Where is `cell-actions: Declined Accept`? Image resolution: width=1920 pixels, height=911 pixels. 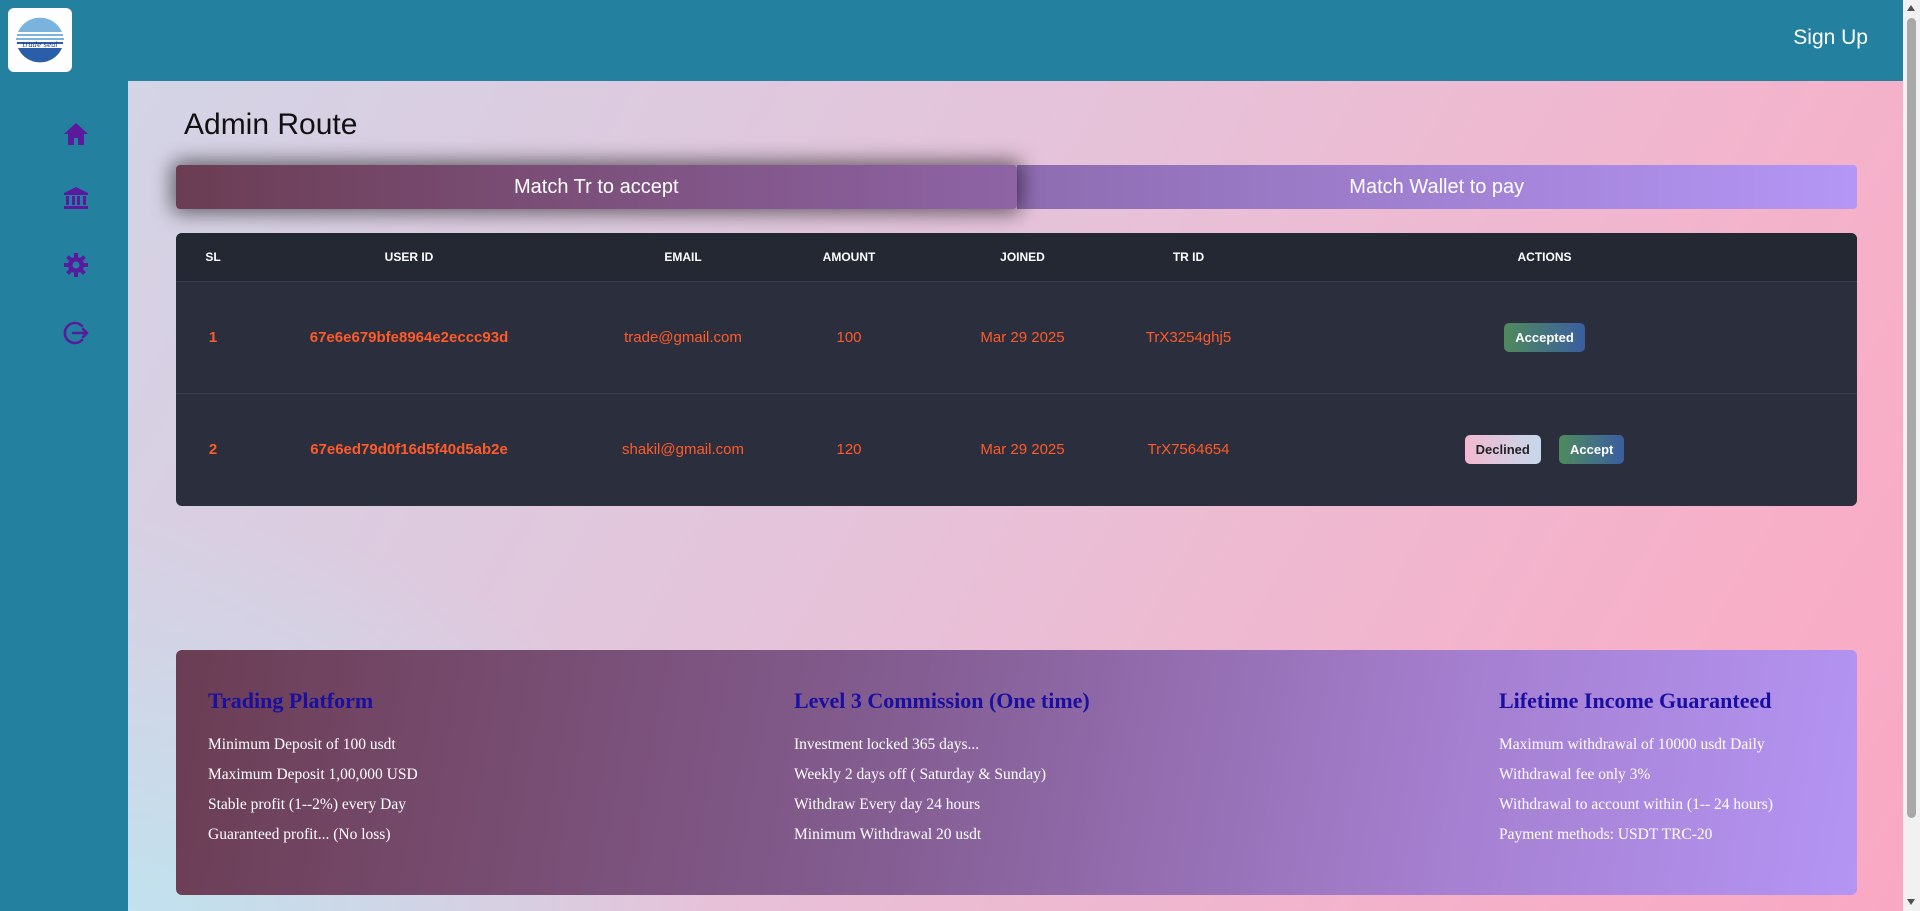
cell-actions: Declined Accept is located at coordinates (1544, 449).